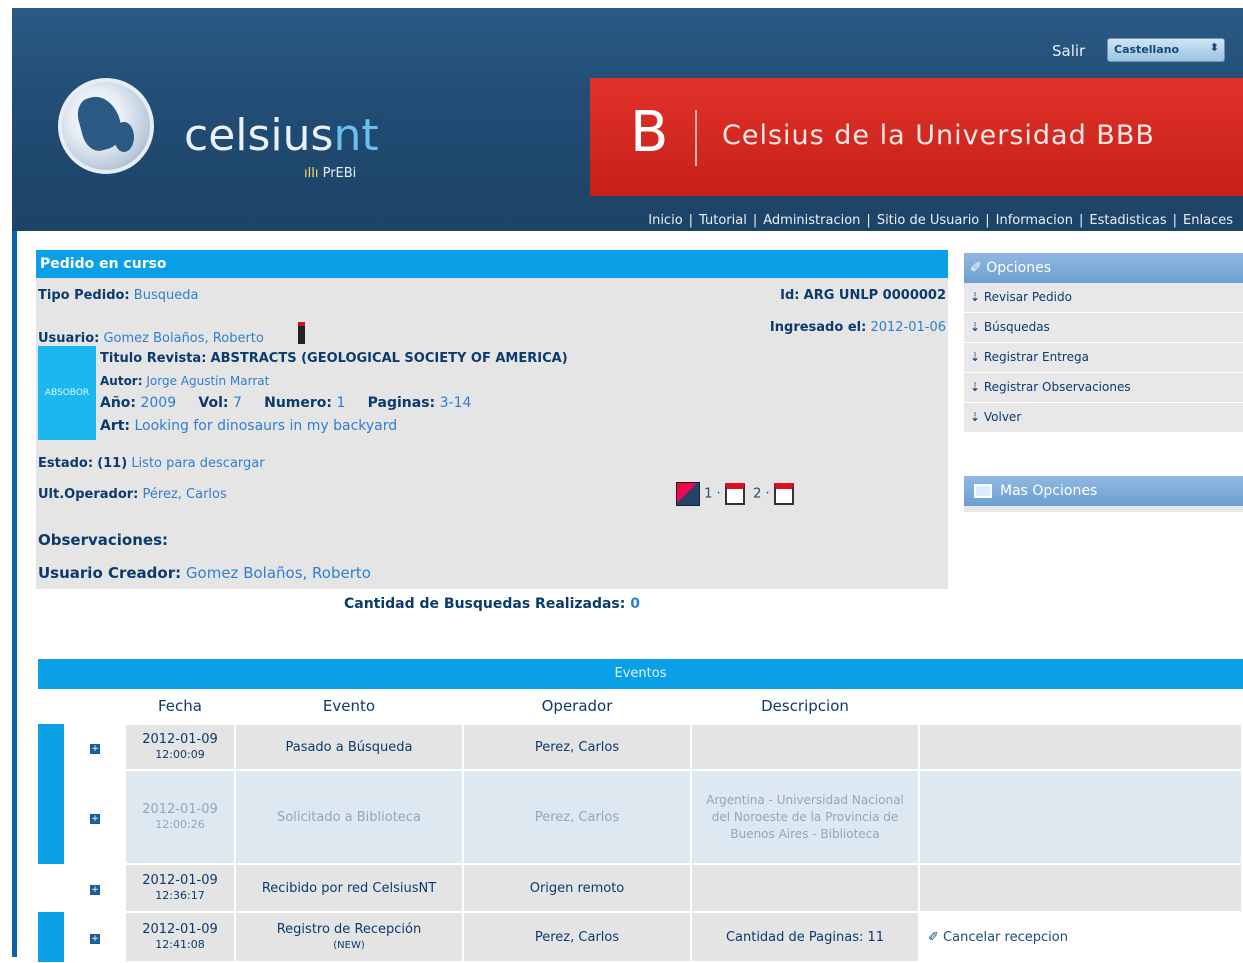 The height and width of the screenshot is (963, 1243). What do you see at coordinates (492, 264) in the screenshot?
I see `pedido-title: Pedido en curso` at bounding box center [492, 264].